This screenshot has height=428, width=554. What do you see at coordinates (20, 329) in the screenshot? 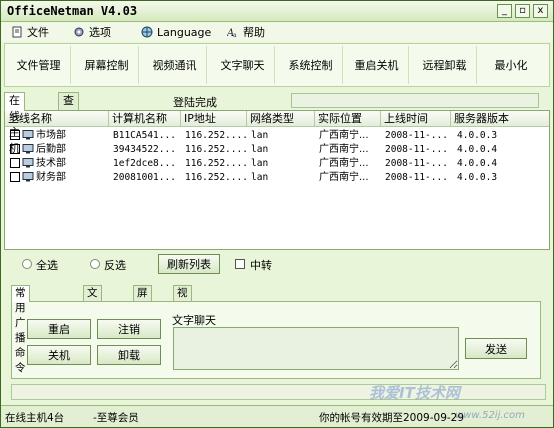
I see `tab-broadcast-commands: 常用广播命令` at bounding box center [20, 329].